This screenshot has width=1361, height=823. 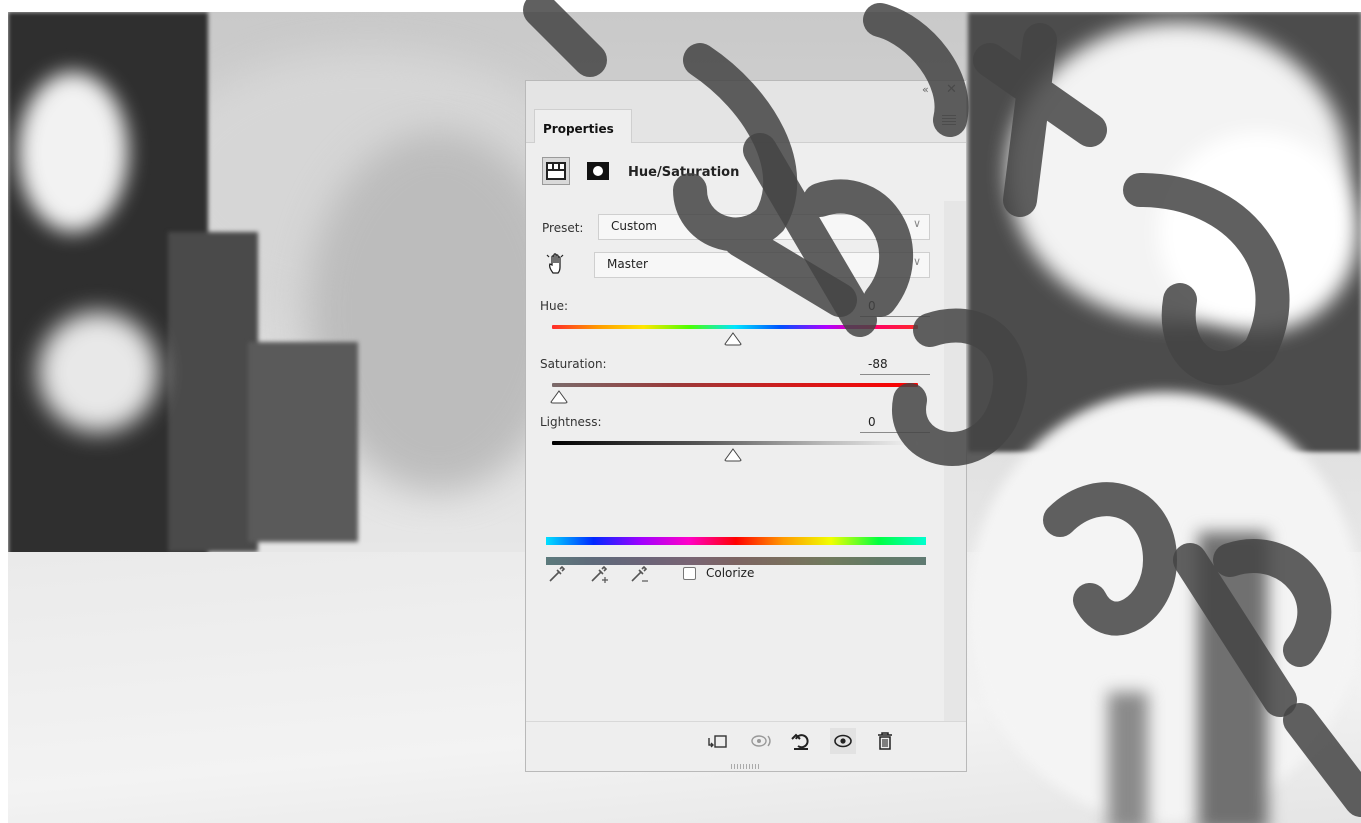 What do you see at coordinates (895, 308) in the screenshot?
I see `hue-value-field: 0` at bounding box center [895, 308].